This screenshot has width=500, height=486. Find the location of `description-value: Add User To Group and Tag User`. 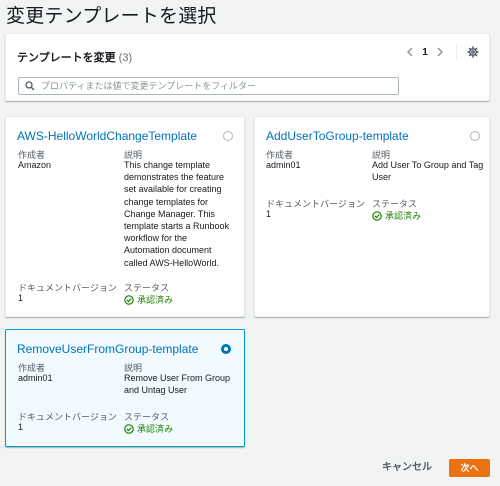

description-value: Add User To Group and Tag User is located at coordinates (431, 171).